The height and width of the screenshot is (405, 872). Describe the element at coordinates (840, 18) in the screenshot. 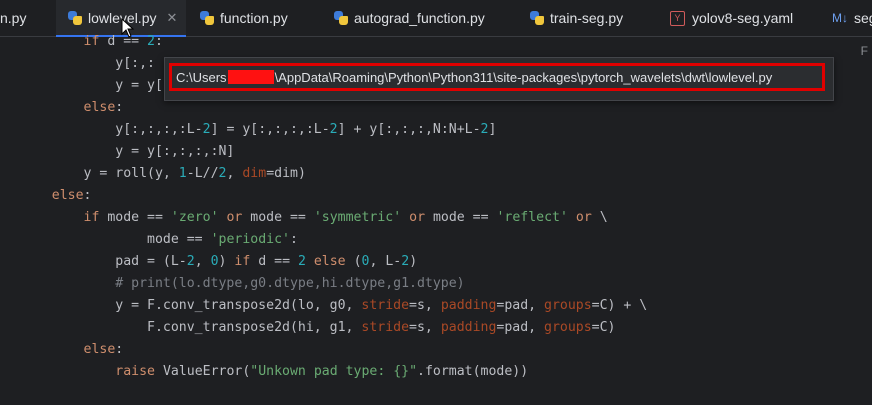

I see `markdown-file-icon: M↓` at that location.